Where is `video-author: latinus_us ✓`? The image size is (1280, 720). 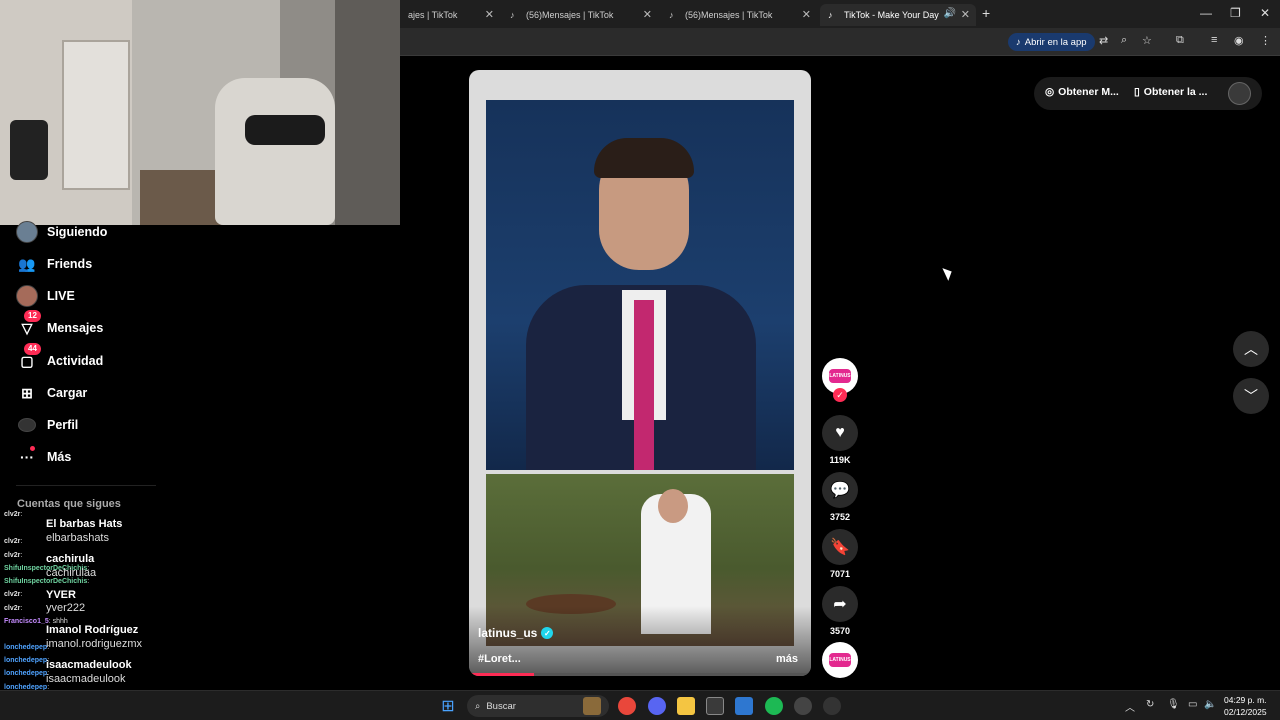
video-author: latinus_us ✓ is located at coordinates (516, 633).